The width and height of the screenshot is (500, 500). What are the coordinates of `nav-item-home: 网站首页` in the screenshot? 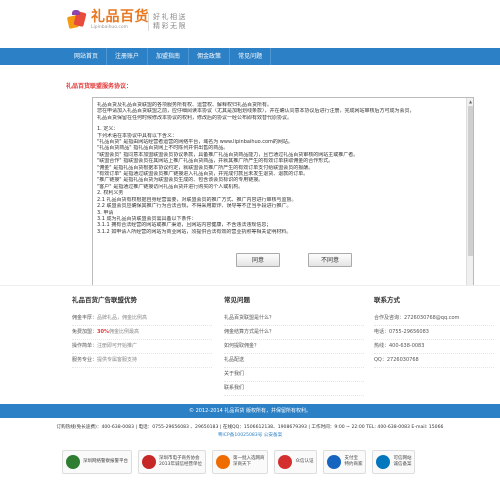 It's located at (87, 56).